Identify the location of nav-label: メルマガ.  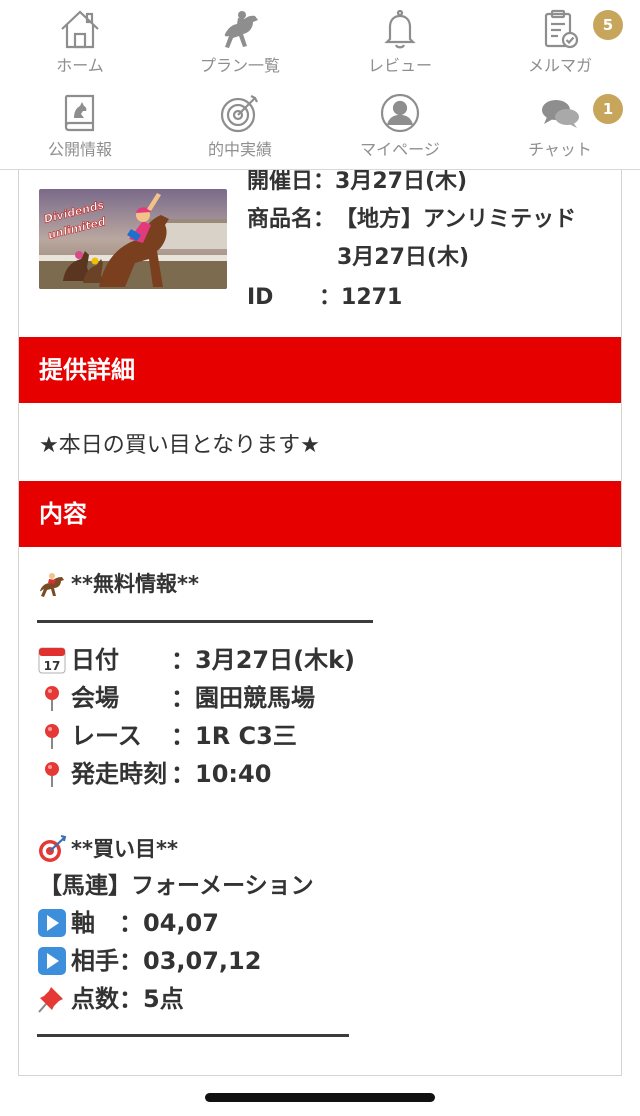
(559, 65).